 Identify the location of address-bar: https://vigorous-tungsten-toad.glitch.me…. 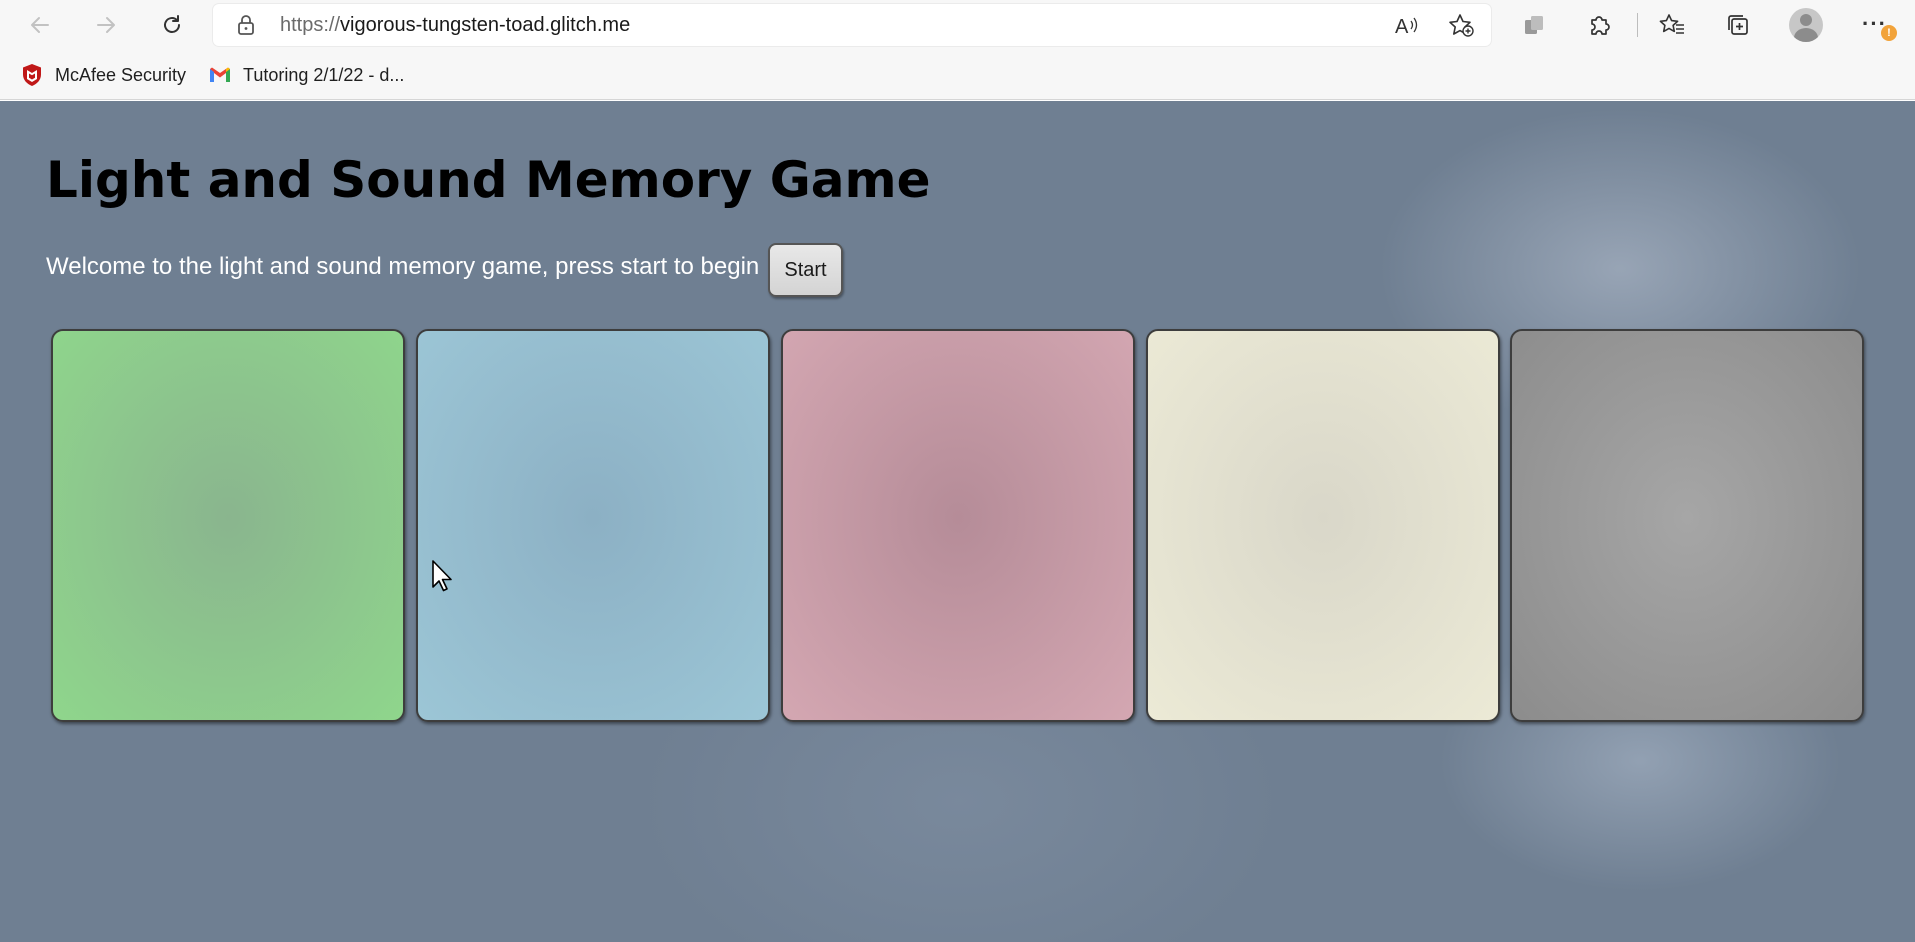
(852, 25).